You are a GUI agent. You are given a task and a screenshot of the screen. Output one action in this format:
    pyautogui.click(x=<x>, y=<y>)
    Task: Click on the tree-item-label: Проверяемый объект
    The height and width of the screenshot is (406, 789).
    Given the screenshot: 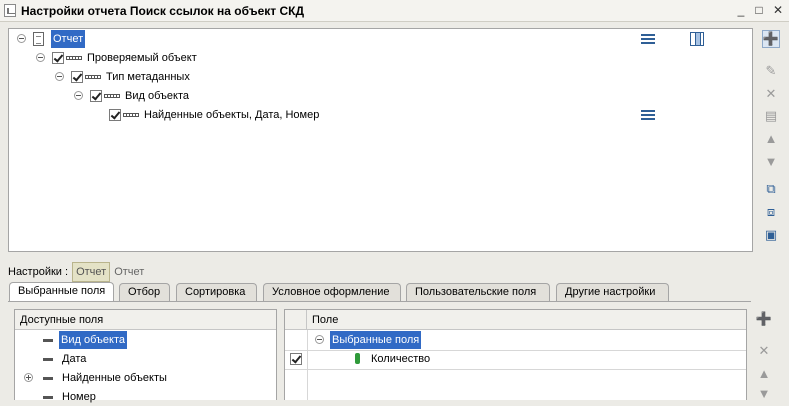 What is the action you would take?
    pyautogui.click(x=142, y=58)
    